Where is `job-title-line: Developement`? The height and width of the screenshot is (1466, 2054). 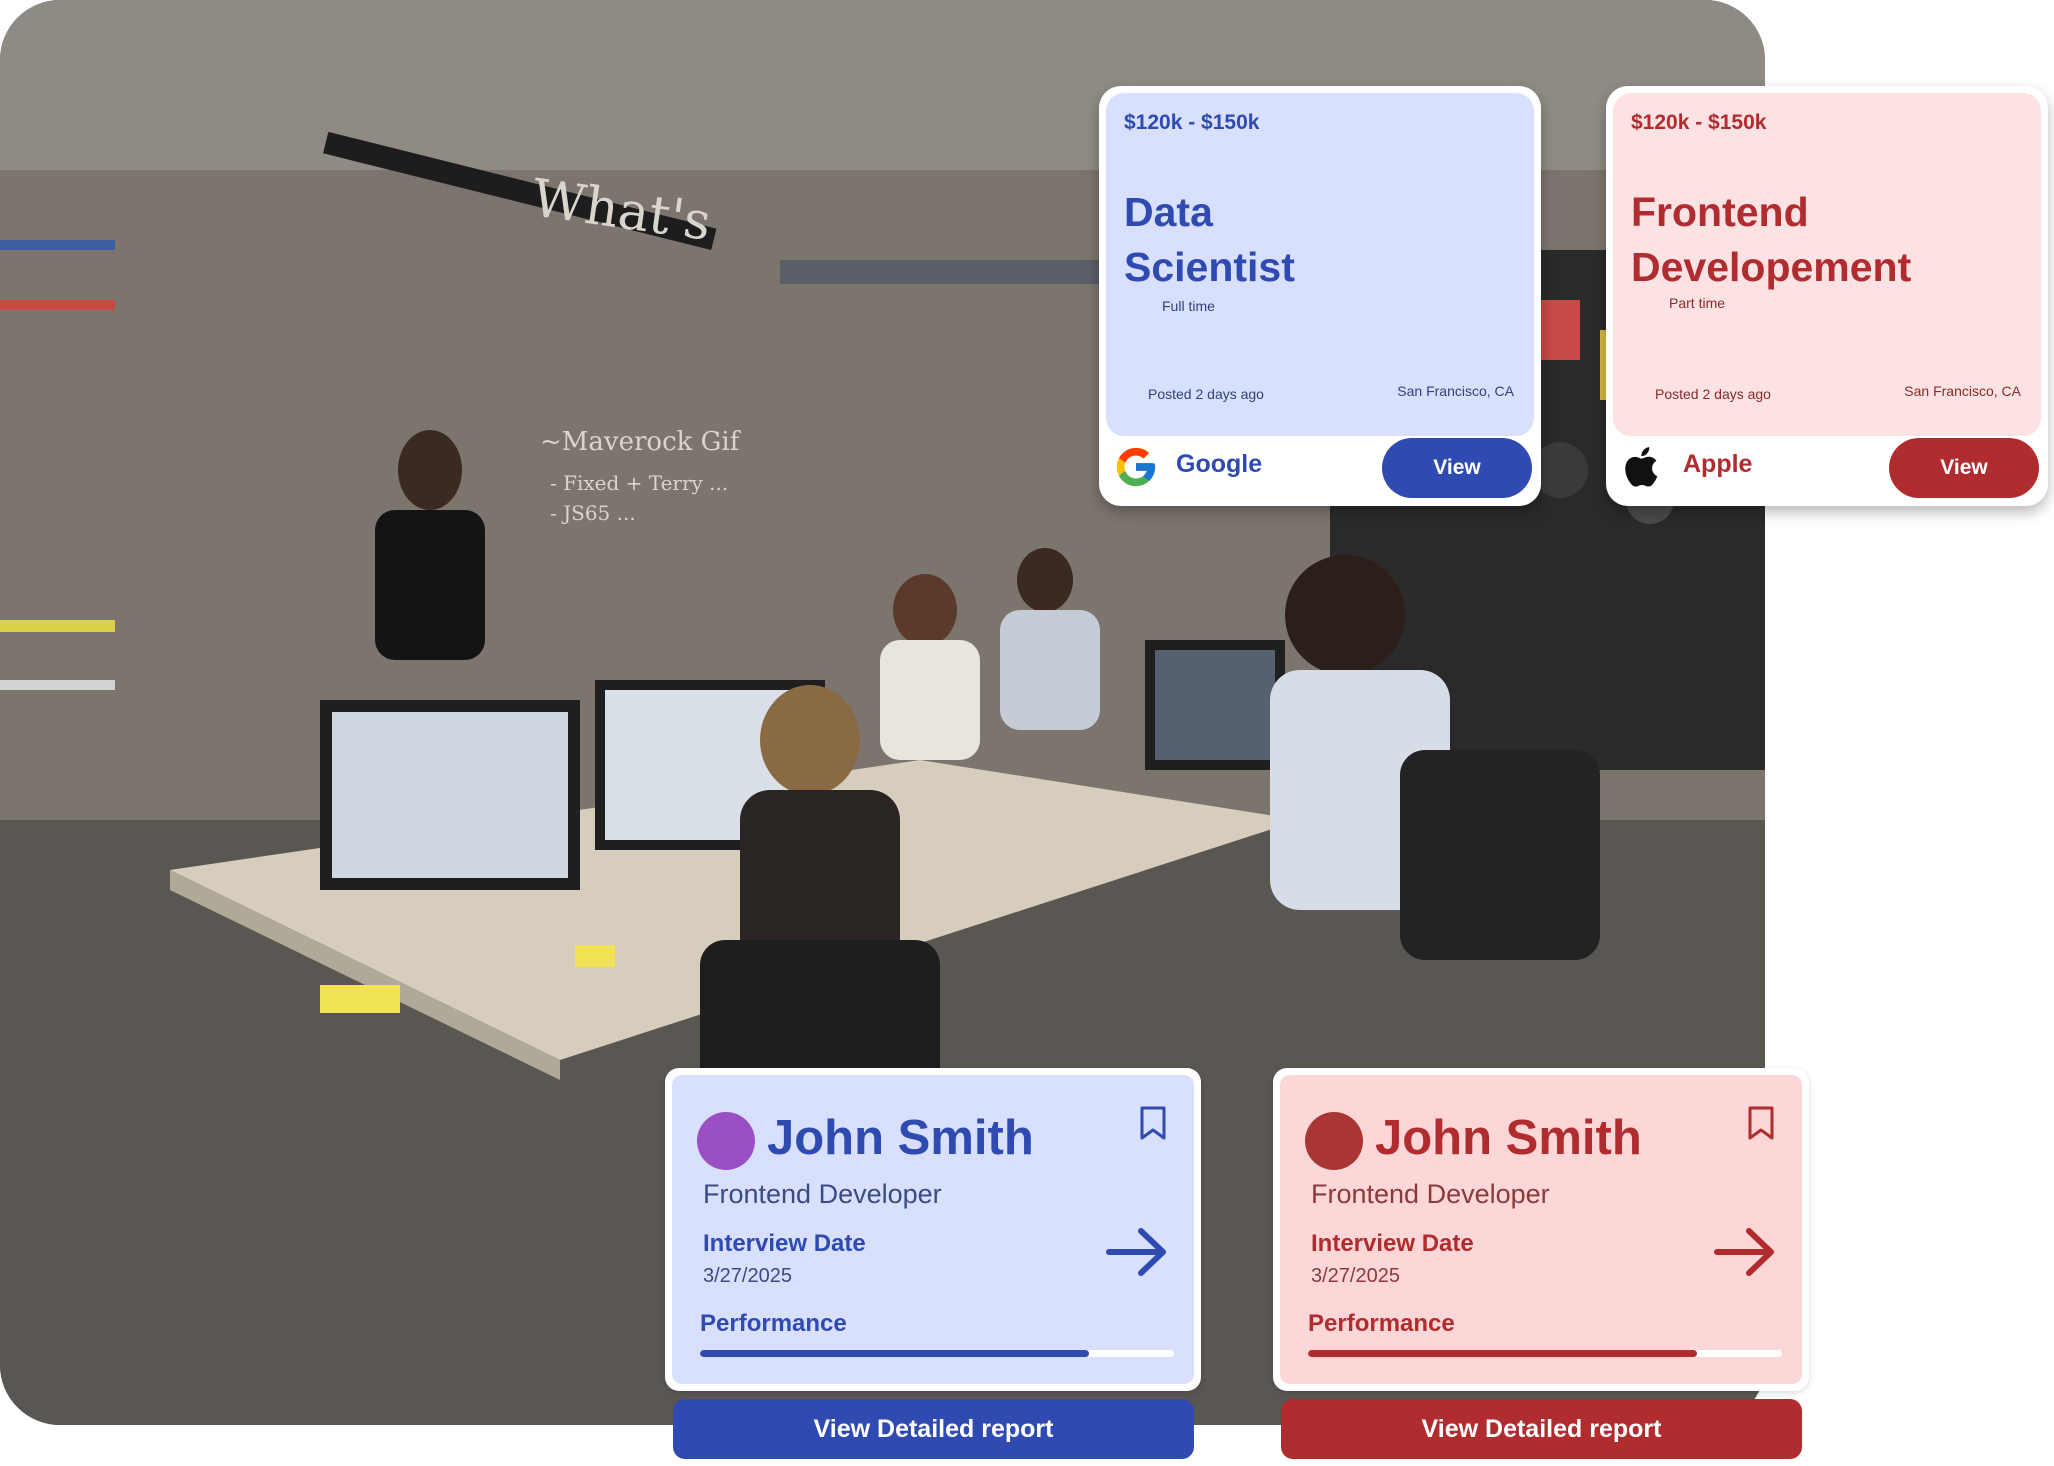
job-title-line: Developement is located at coordinates (1771, 267).